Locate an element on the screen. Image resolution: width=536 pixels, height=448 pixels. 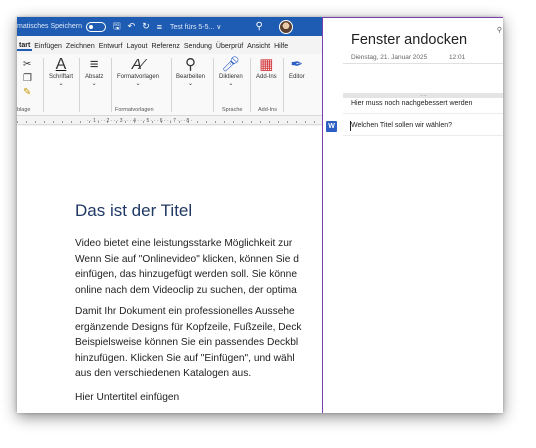
styles-group-label: Formatvorlagen is located at coordinates (134, 110).